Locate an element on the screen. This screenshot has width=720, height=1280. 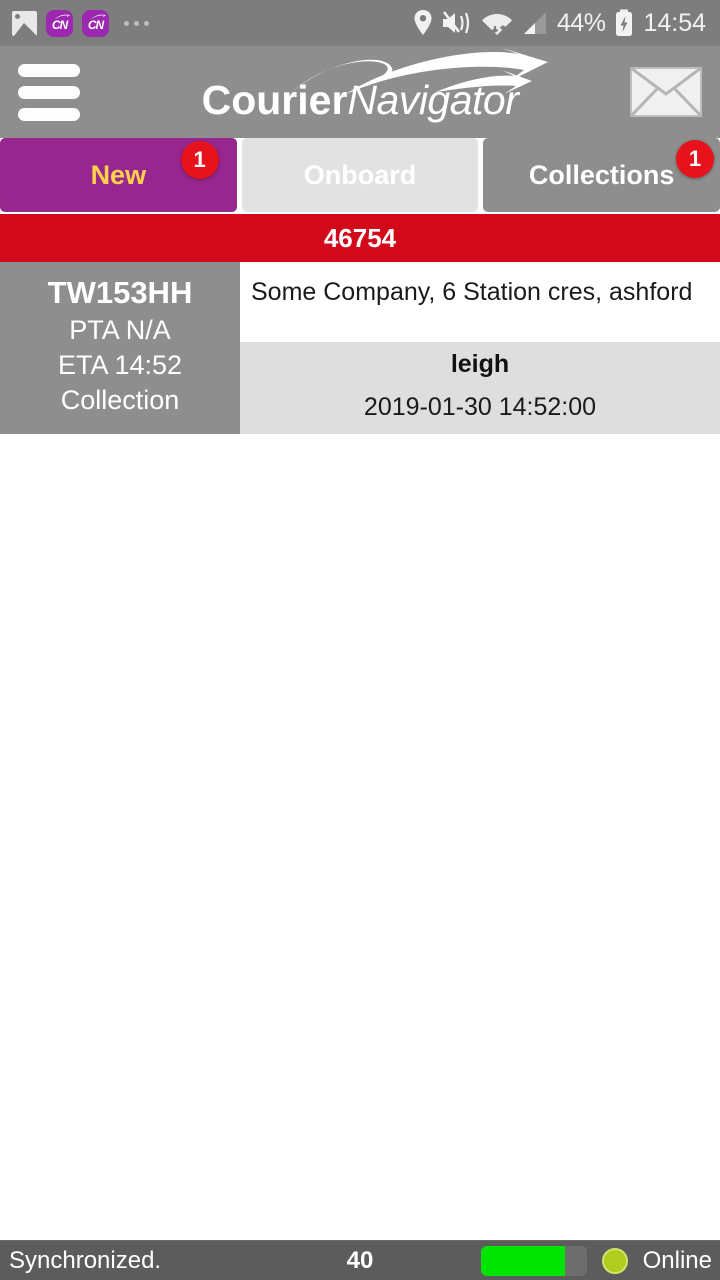
logo-swoosh-icon is located at coordinates (420, 70).